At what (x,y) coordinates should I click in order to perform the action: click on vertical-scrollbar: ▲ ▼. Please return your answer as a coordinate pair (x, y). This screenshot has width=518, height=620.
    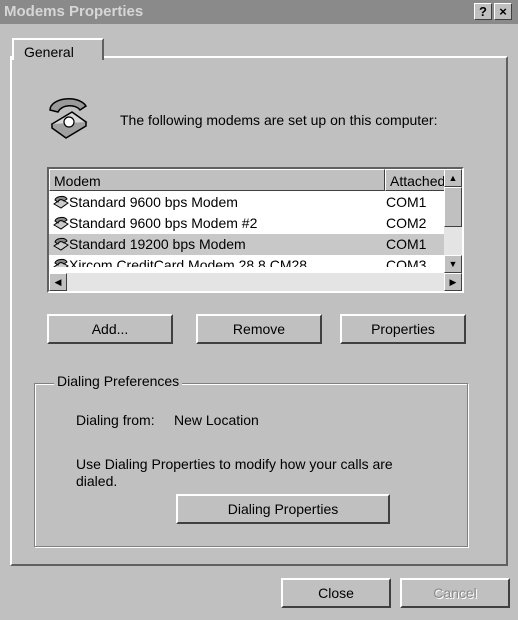
    Looking at the image, I should click on (453, 221).